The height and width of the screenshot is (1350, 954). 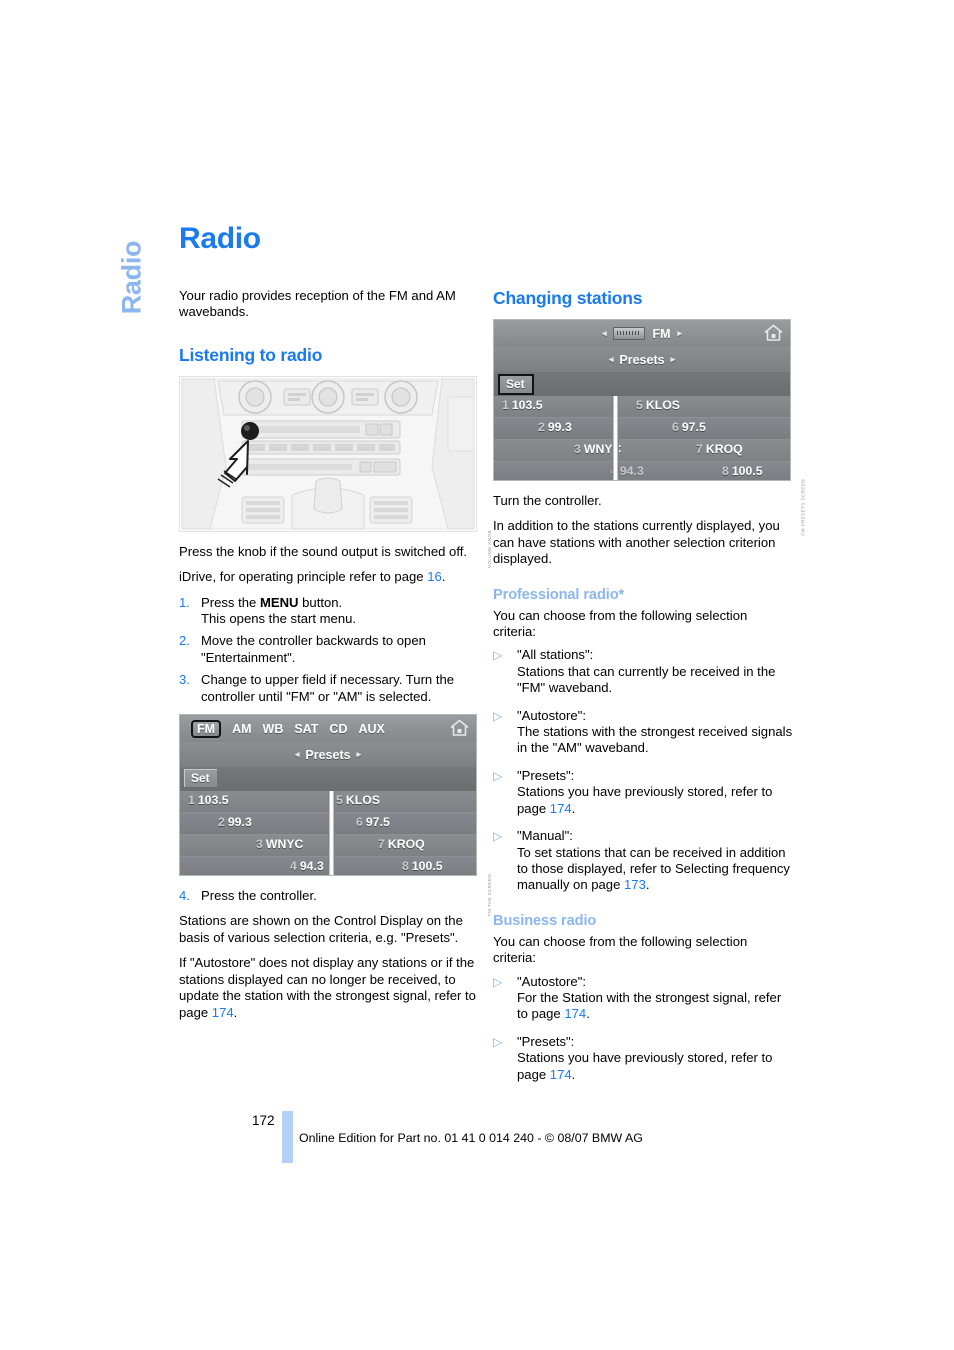 What do you see at coordinates (699, 449) in the screenshot?
I see `preset-7-number: 7` at bounding box center [699, 449].